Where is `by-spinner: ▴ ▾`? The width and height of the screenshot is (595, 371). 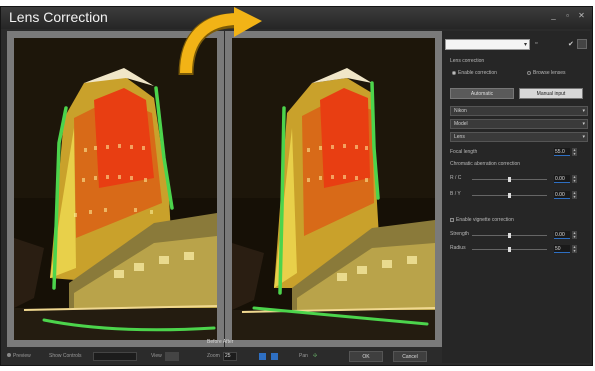
by-spinner: ▴ ▾ is located at coordinates (574, 195).